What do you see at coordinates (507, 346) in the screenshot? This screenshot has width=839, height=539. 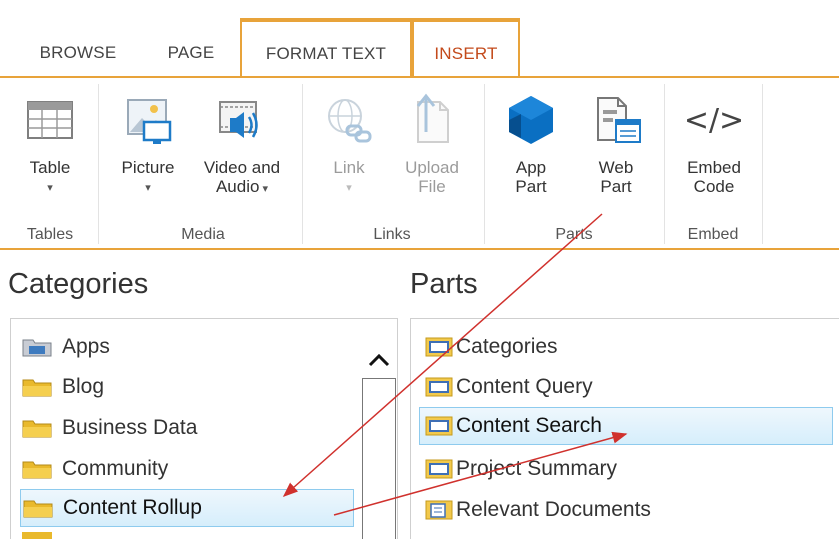 I see `part-label: Categories` at bounding box center [507, 346].